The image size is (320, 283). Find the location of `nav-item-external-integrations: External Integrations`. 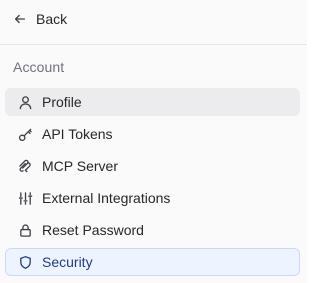

nav-item-external-integrations: External Integrations is located at coordinates (152, 198).